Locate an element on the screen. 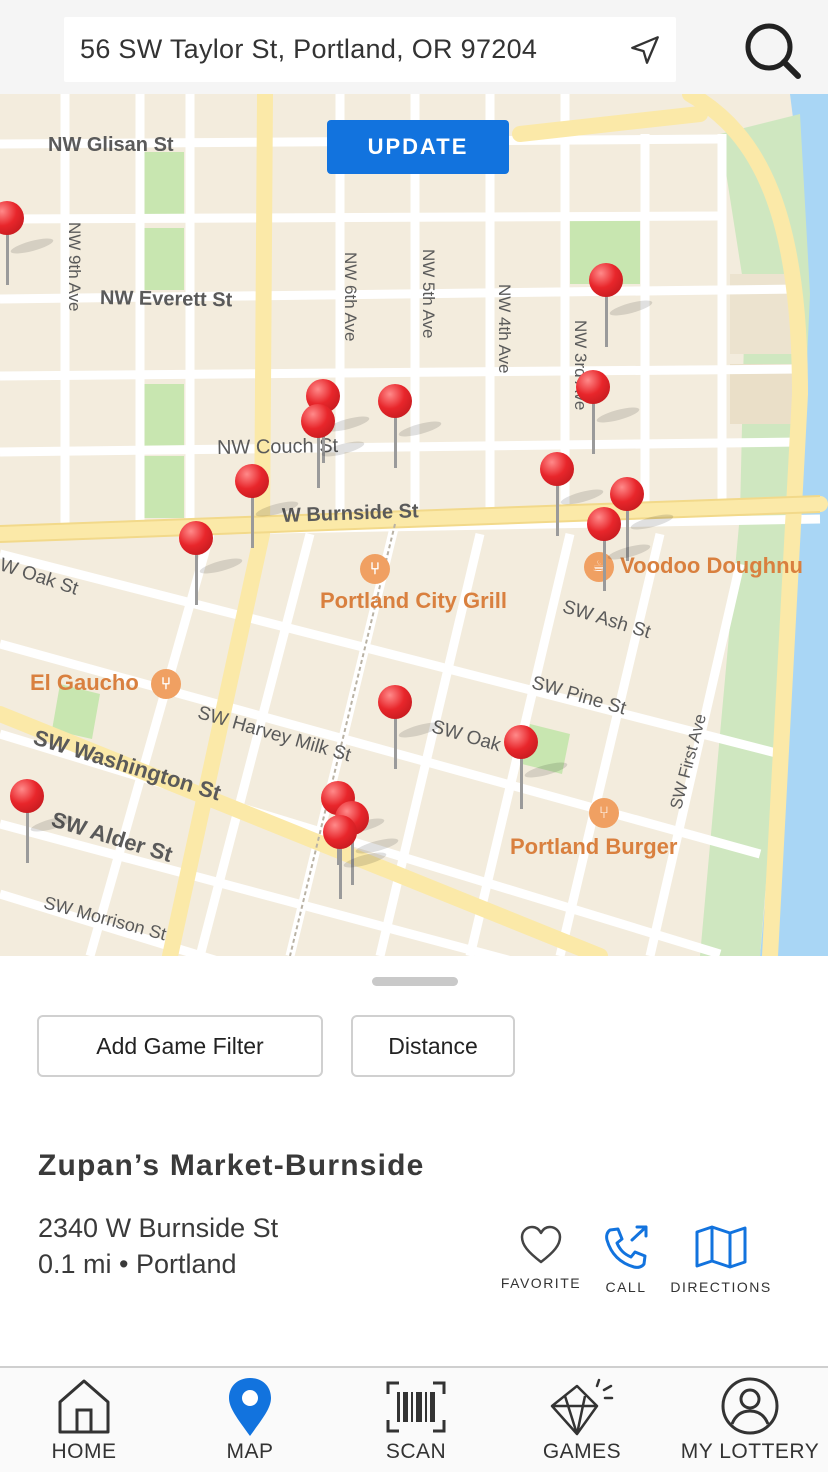 This screenshot has width=828, height=1472. poi-label: El Gaucho is located at coordinates (84, 682).